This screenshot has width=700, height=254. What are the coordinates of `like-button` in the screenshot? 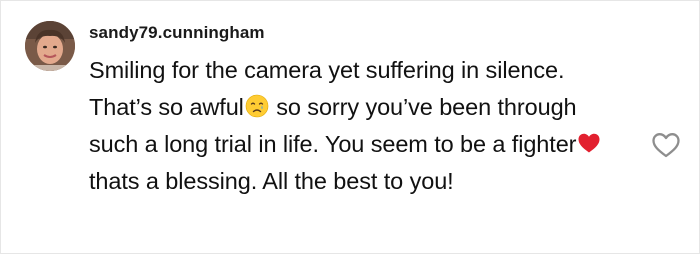 It's located at (666, 145).